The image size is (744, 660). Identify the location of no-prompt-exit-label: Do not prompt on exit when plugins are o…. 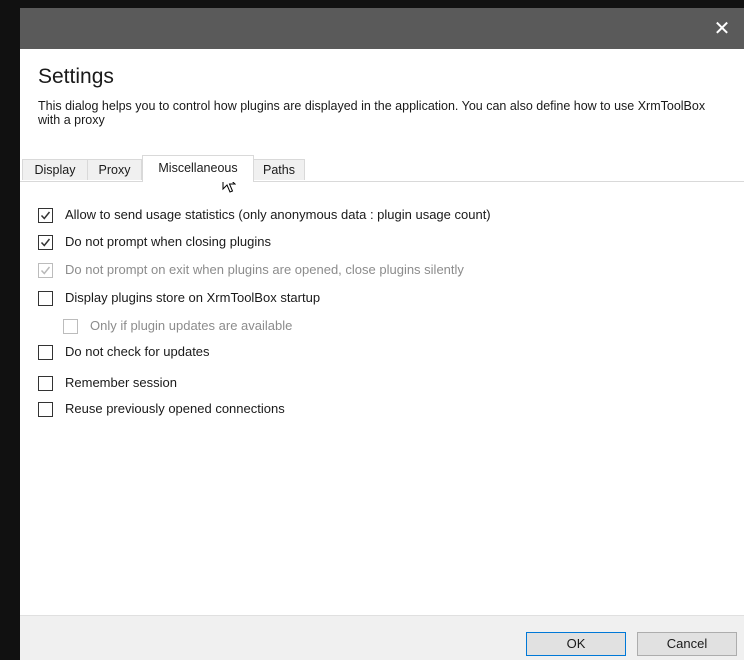
(264, 269).